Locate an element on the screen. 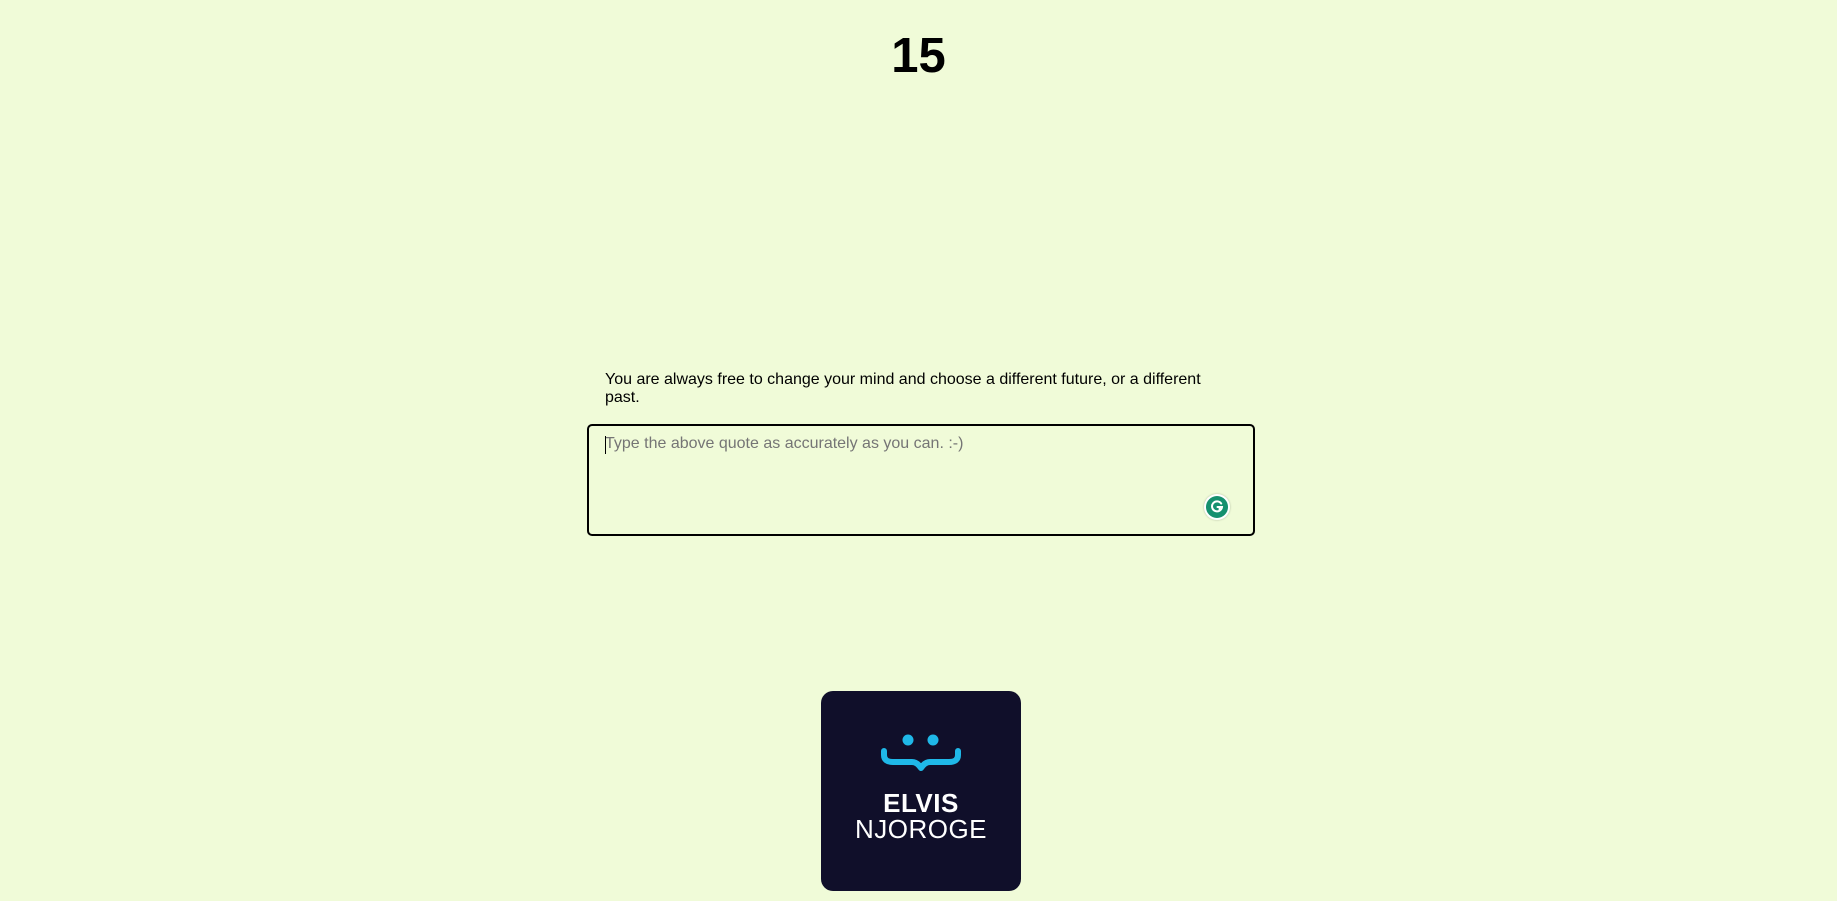 Image resolution: width=1837 pixels, height=901 pixels. smile-book-icon is located at coordinates (921, 752).